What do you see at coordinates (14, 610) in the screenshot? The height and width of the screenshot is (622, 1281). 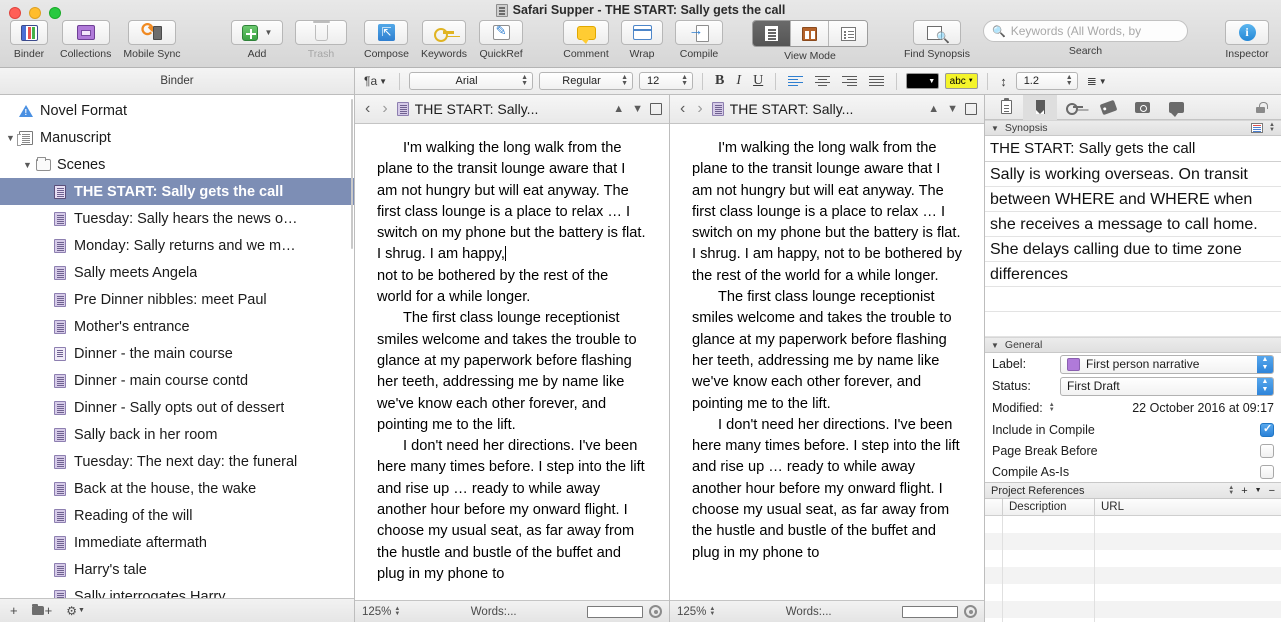 I see `add-item-button: +` at bounding box center [14, 610].